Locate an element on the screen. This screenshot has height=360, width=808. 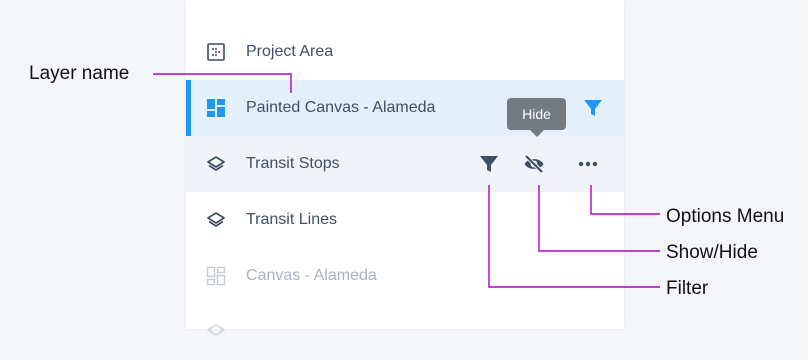
callout-line-filter is located at coordinates (574, 236).